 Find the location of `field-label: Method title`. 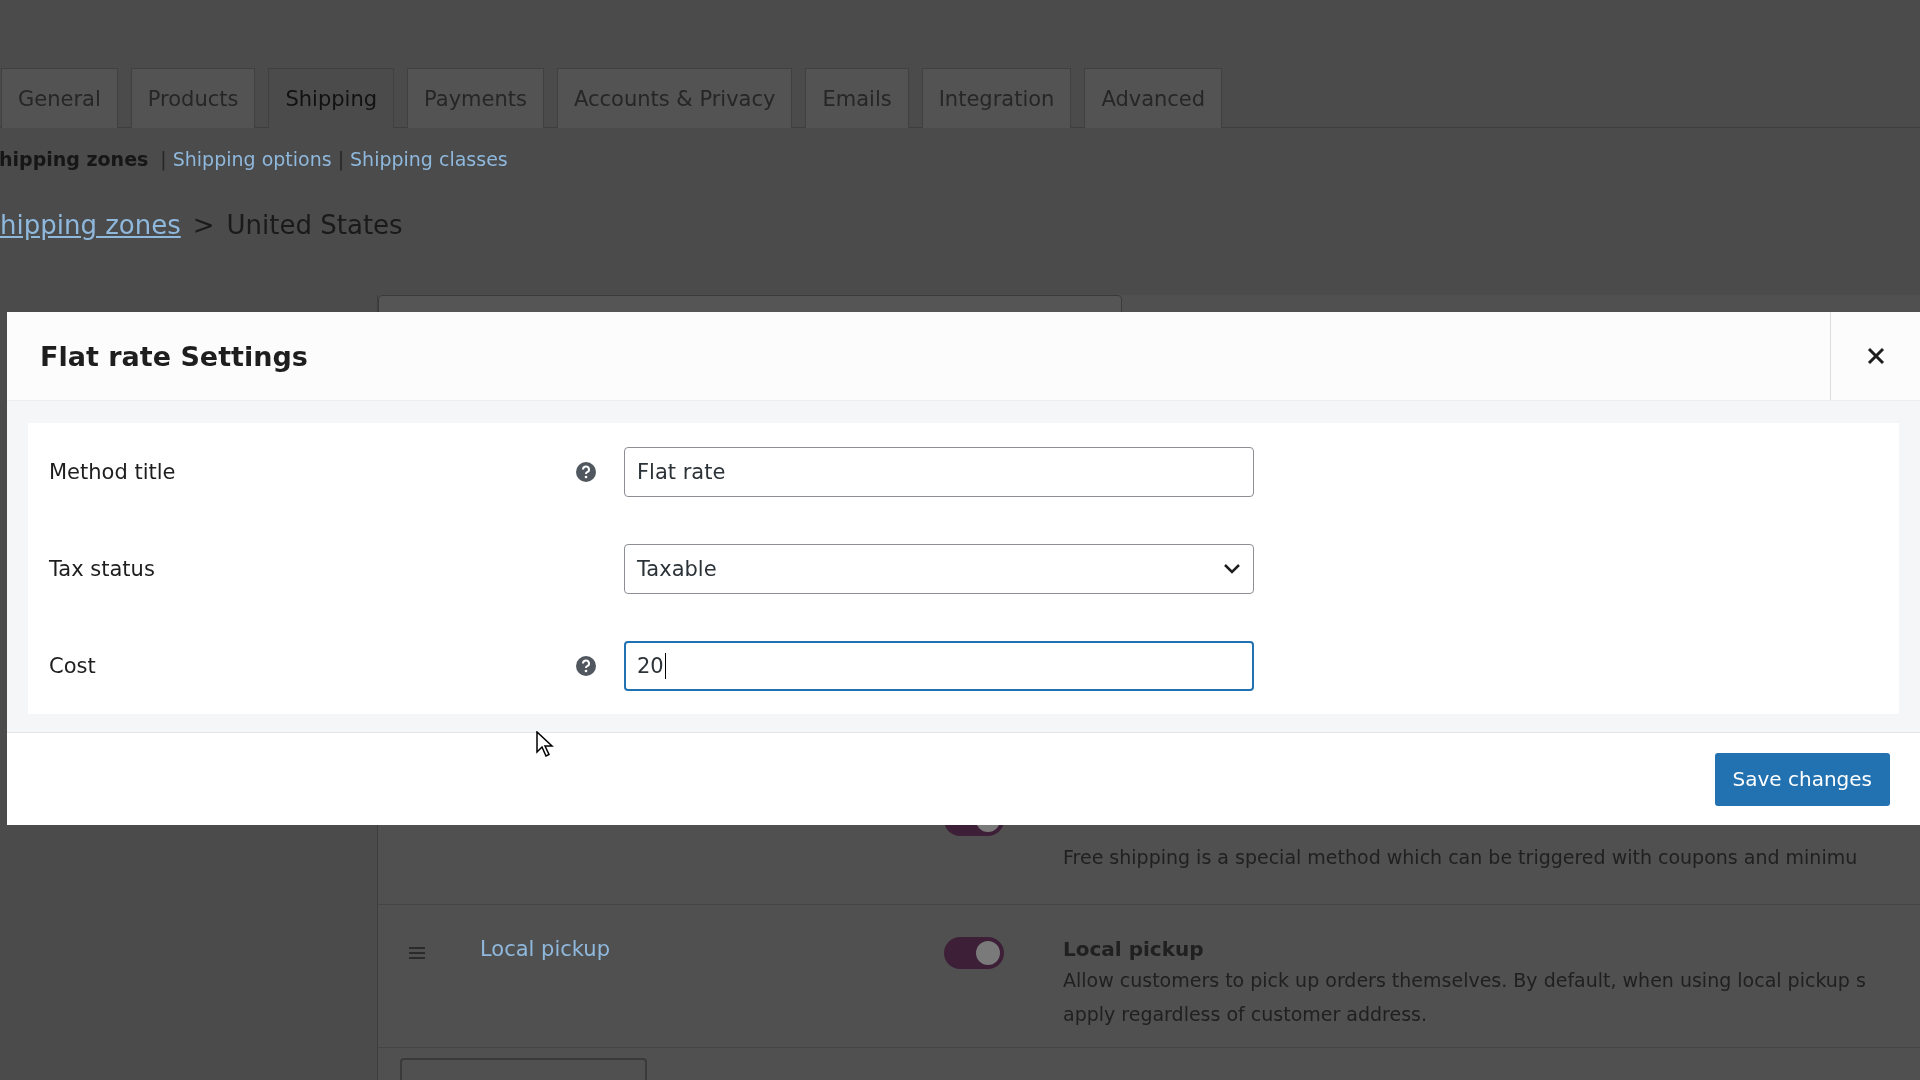

field-label: Method title is located at coordinates (112, 471).